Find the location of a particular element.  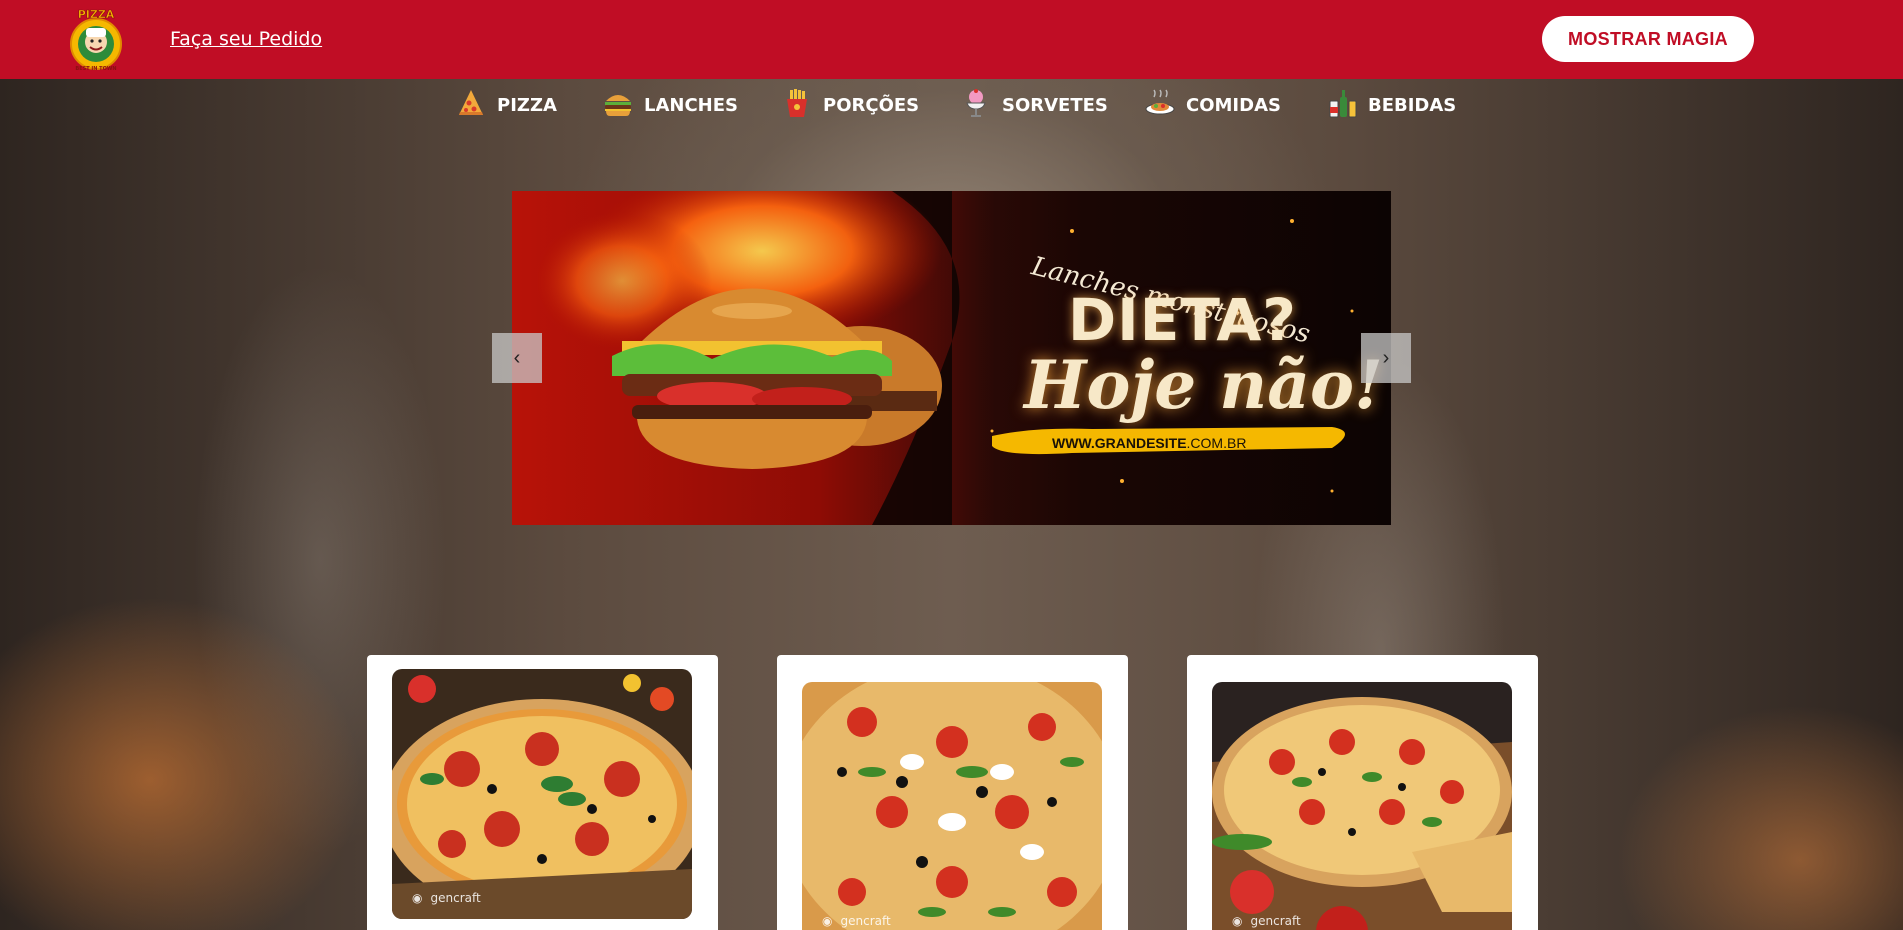

nav-item-comidas: COMIDAS is located at coordinates (1212, 105).